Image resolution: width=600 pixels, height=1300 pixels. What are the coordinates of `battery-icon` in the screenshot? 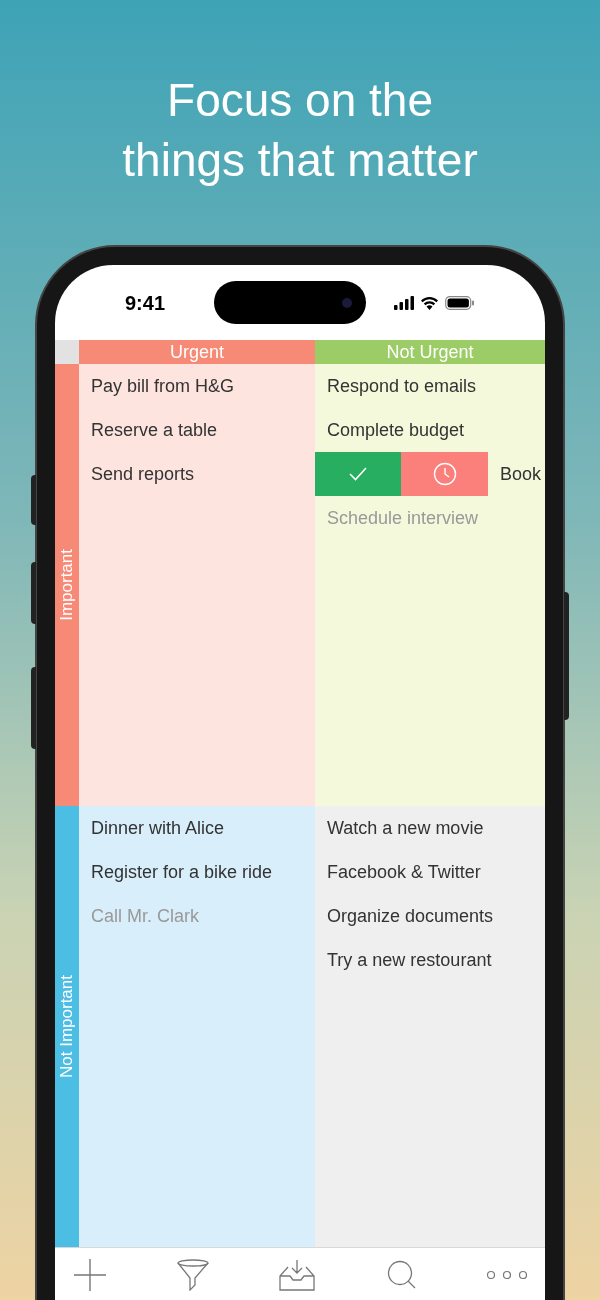 It's located at (460, 302).